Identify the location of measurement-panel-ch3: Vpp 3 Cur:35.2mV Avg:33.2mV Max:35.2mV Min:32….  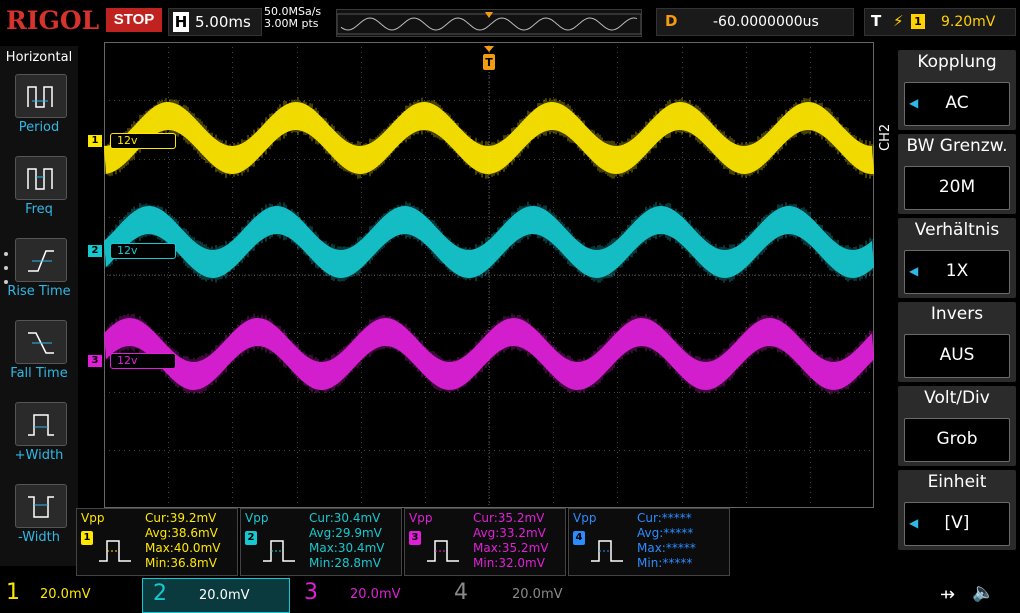
(485, 542).